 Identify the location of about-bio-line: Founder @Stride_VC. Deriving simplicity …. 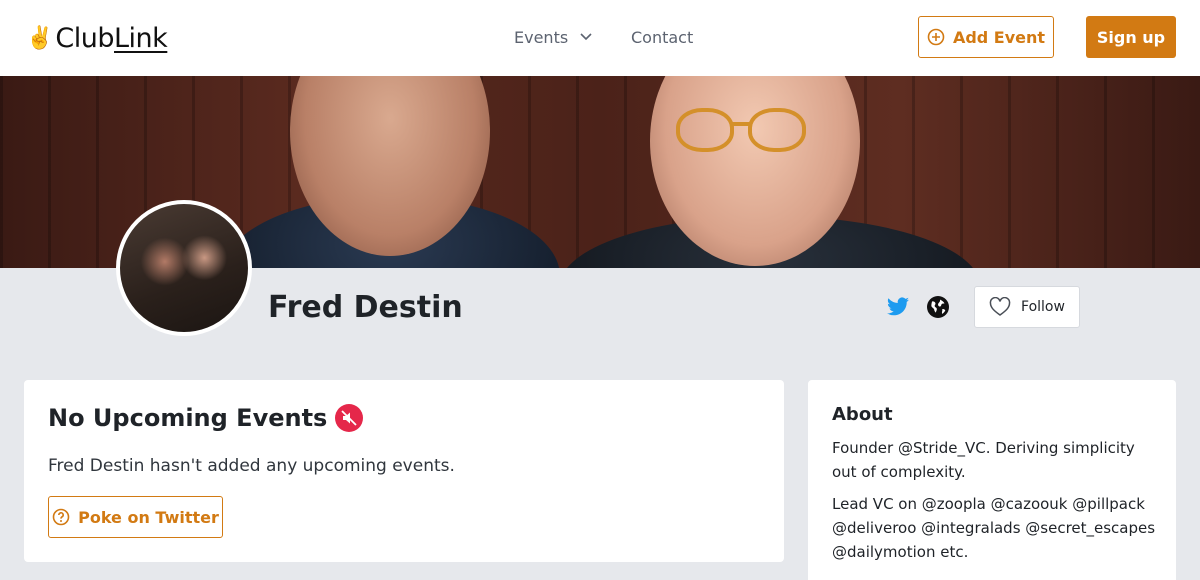
(983, 460).